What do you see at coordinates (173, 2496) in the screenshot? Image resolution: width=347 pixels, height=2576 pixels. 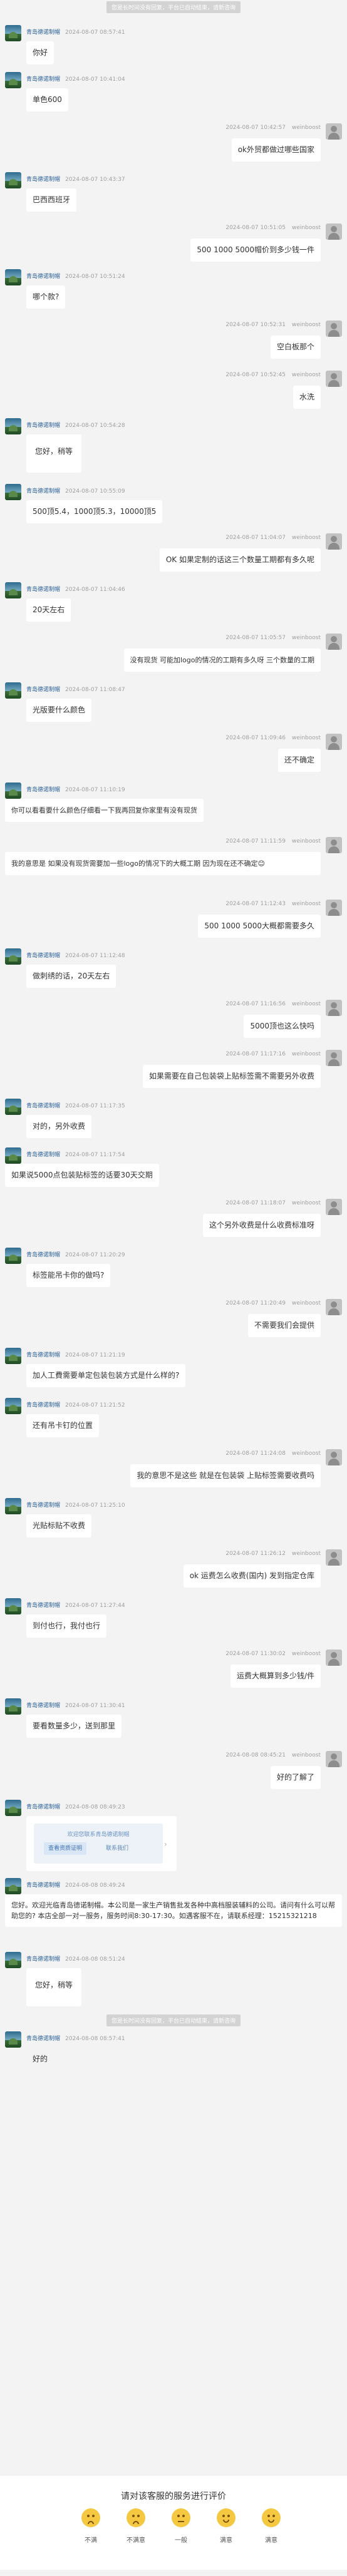 I see `rating-title: 请对该客服的服务进行评价` at bounding box center [173, 2496].